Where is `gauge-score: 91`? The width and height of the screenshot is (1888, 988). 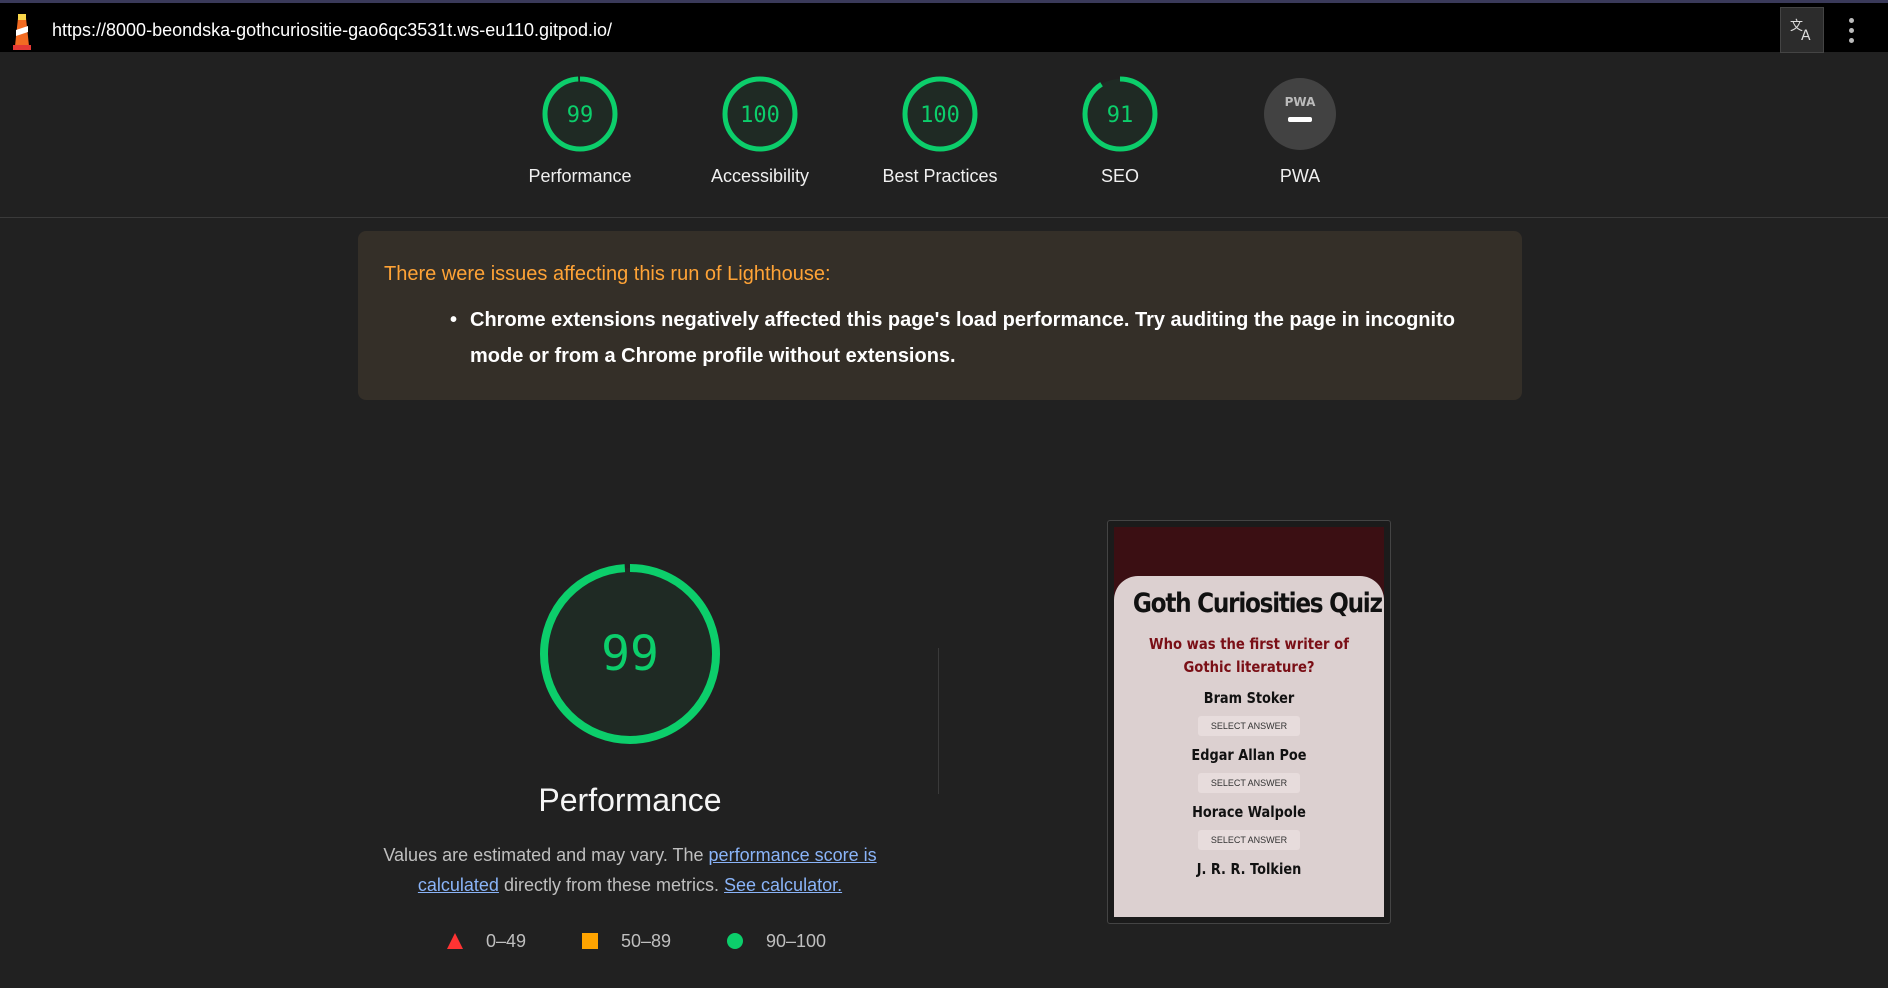
gauge-score: 91 is located at coordinates (1120, 115).